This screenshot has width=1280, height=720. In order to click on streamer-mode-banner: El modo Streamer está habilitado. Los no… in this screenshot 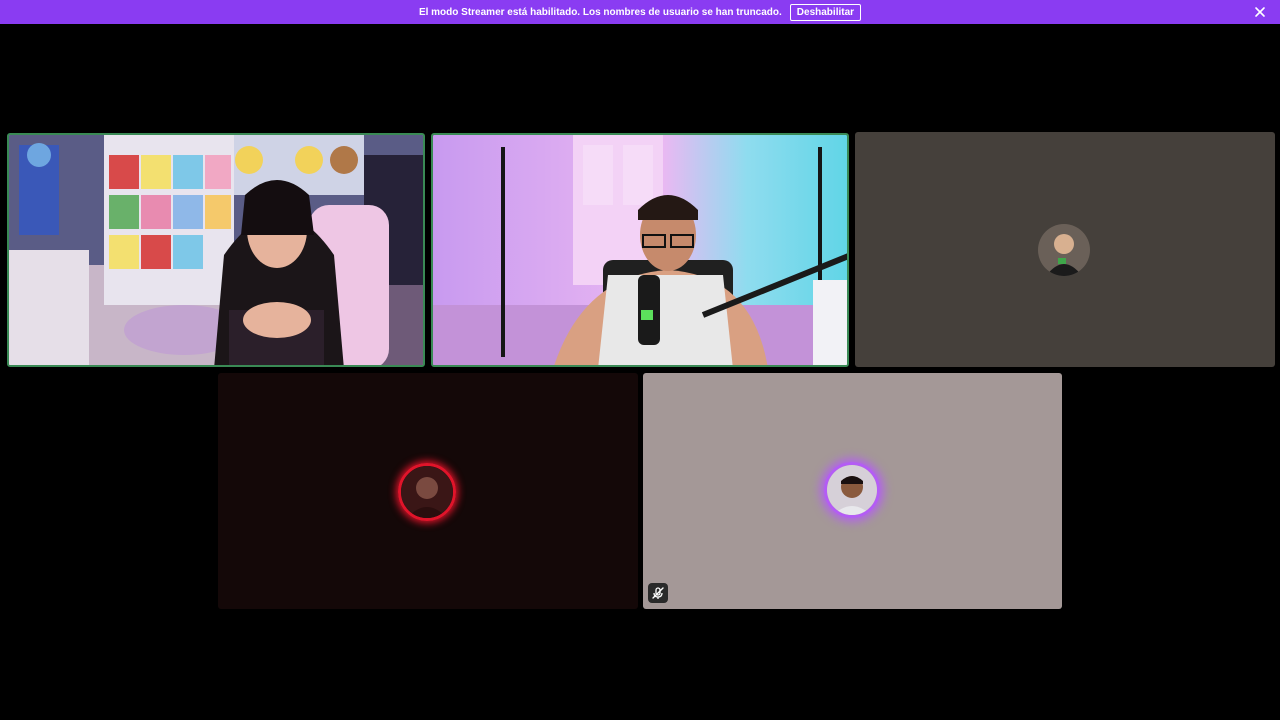, I will do `click(640, 12)`.